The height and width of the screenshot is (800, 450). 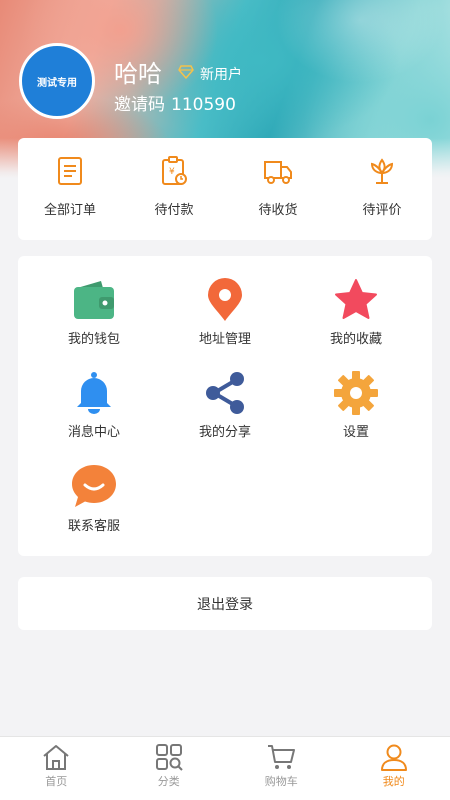 I want to click on wallet-label: 我的钱包, so click(x=93, y=339).